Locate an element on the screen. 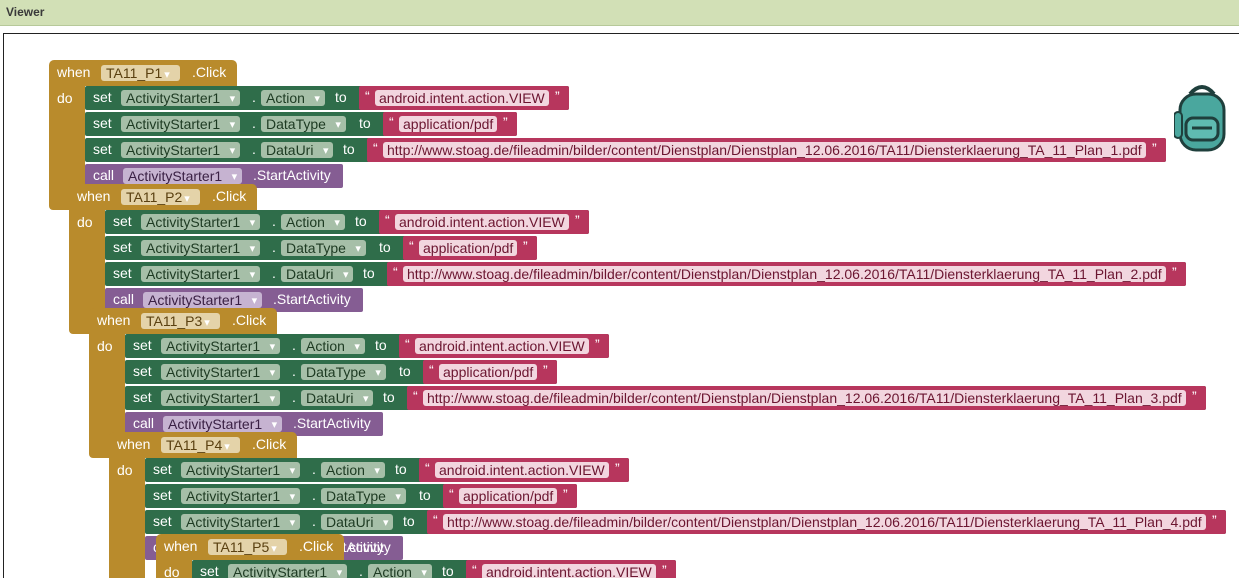 The width and height of the screenshot is (1239, 578). start-activity-label: .StartActivity is located at coordinates (332, 423).